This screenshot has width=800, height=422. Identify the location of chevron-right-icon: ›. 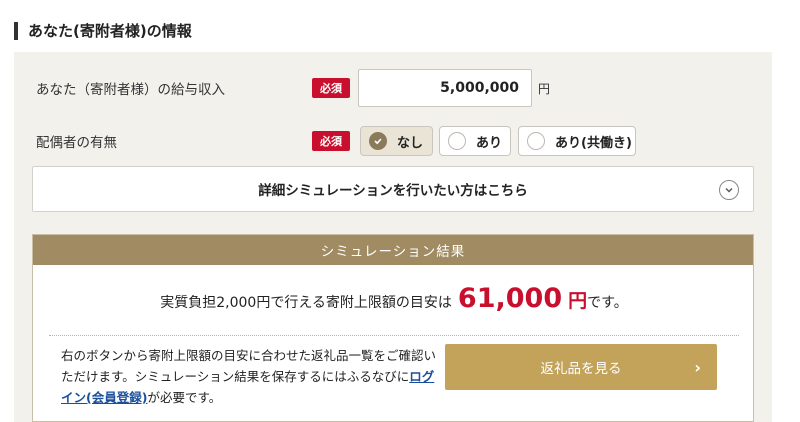
(697, 367).